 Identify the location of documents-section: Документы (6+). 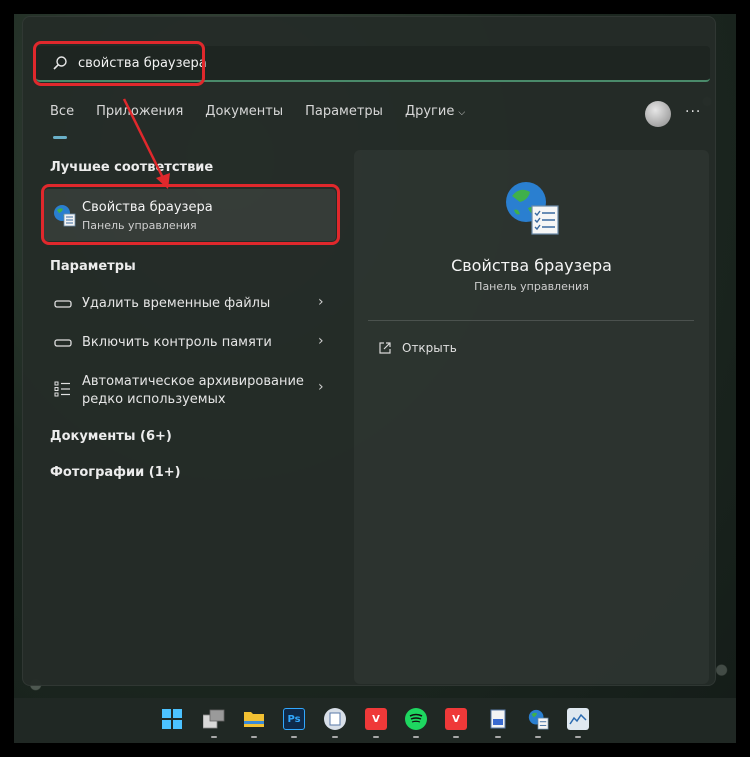
(111, 436).